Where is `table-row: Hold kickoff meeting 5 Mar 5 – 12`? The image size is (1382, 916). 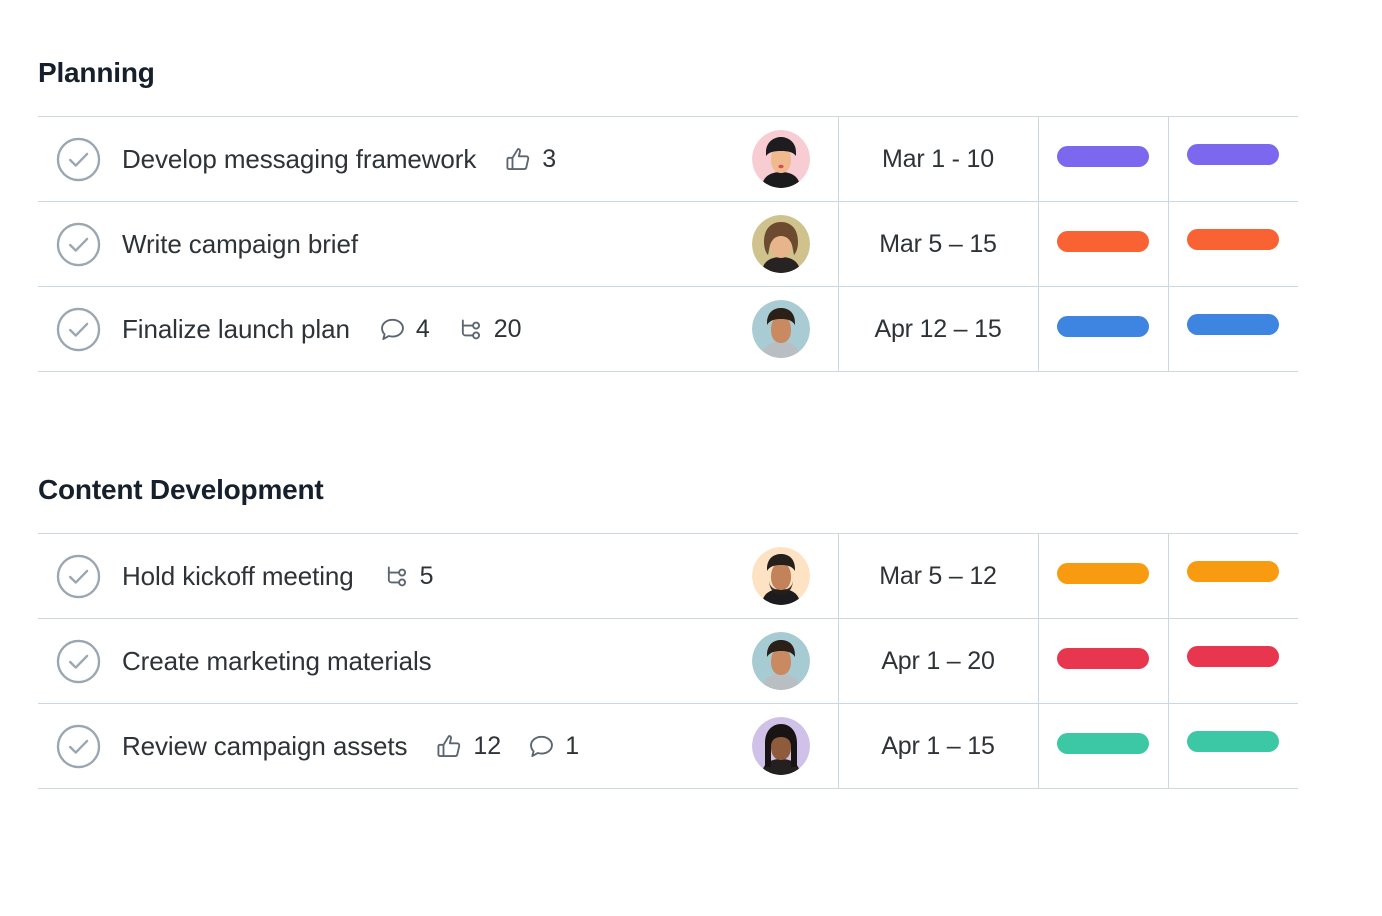 table-row: Hold kickoff meeting 5 Mar 5 – 12 is located at coordinates (668, 576).